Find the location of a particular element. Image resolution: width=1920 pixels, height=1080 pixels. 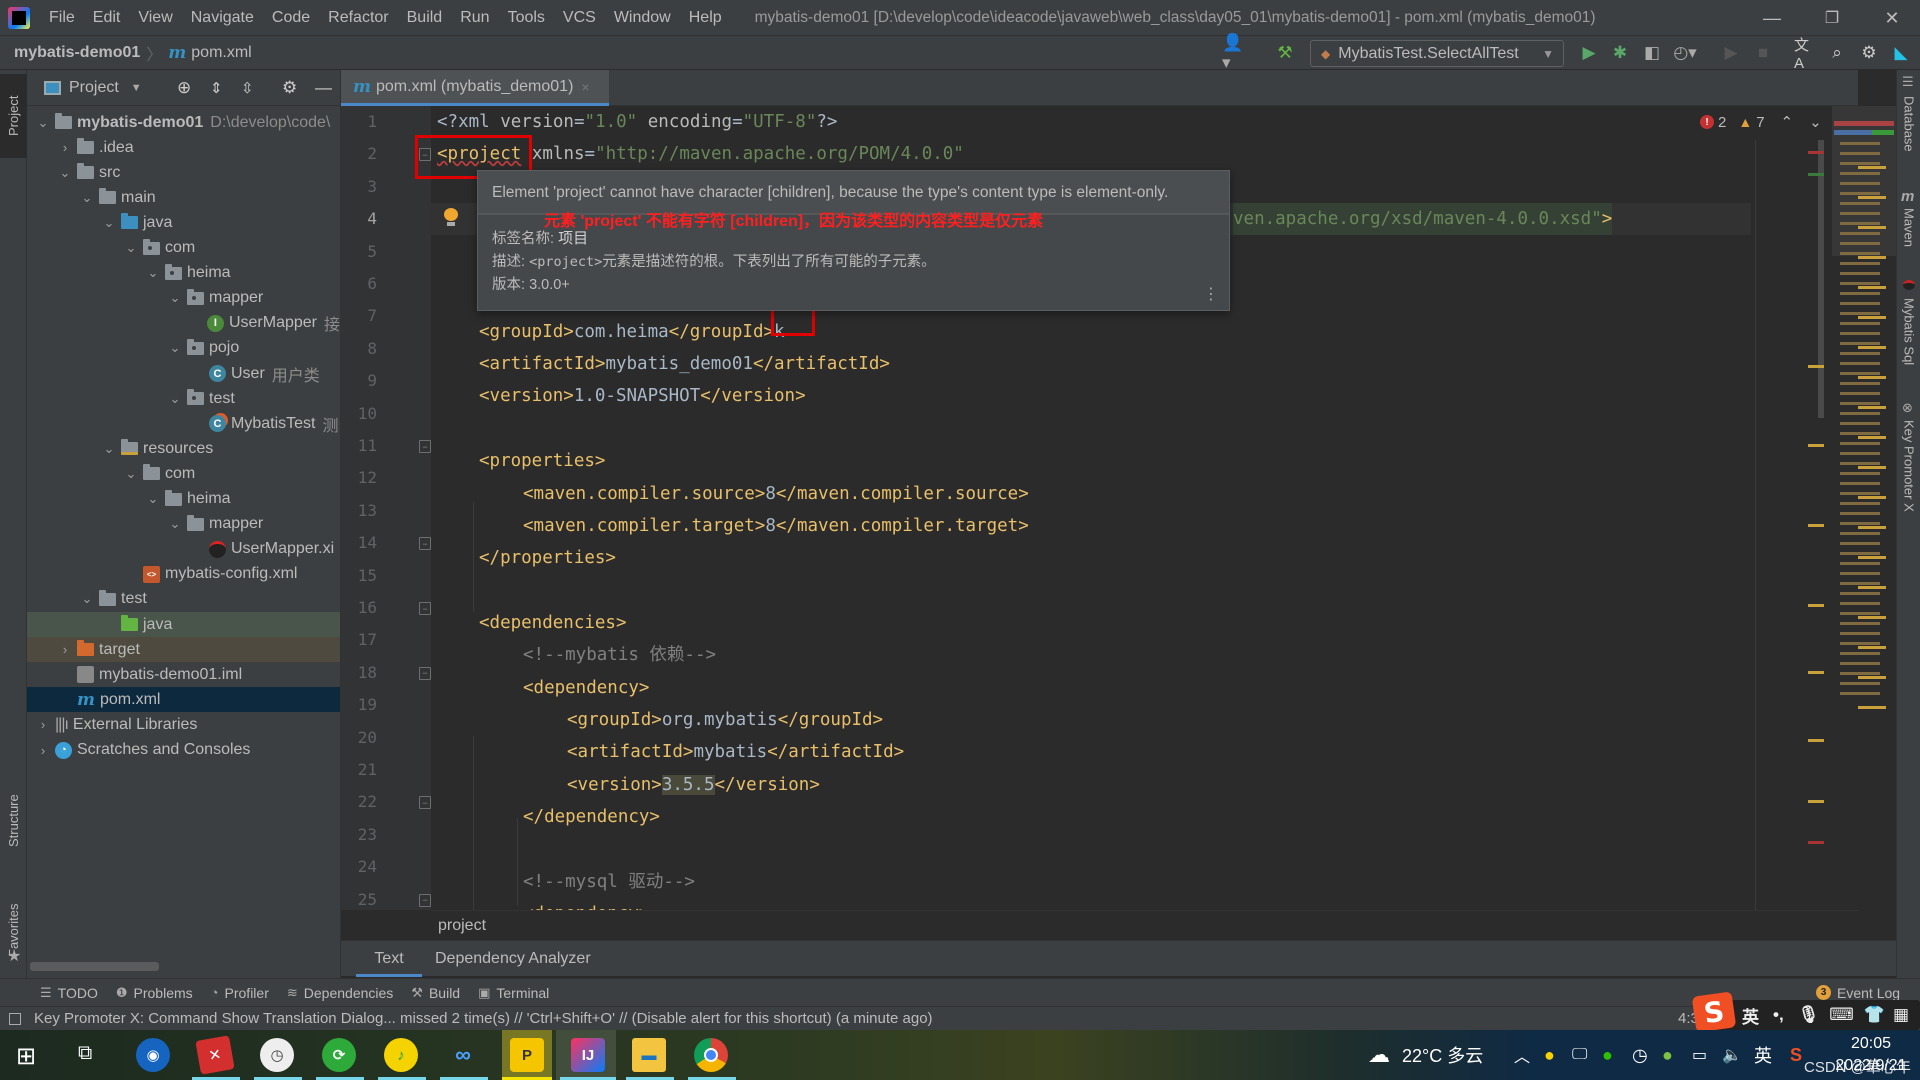

volume-icon: 🔈 is located at coordinates (1732, 1055).